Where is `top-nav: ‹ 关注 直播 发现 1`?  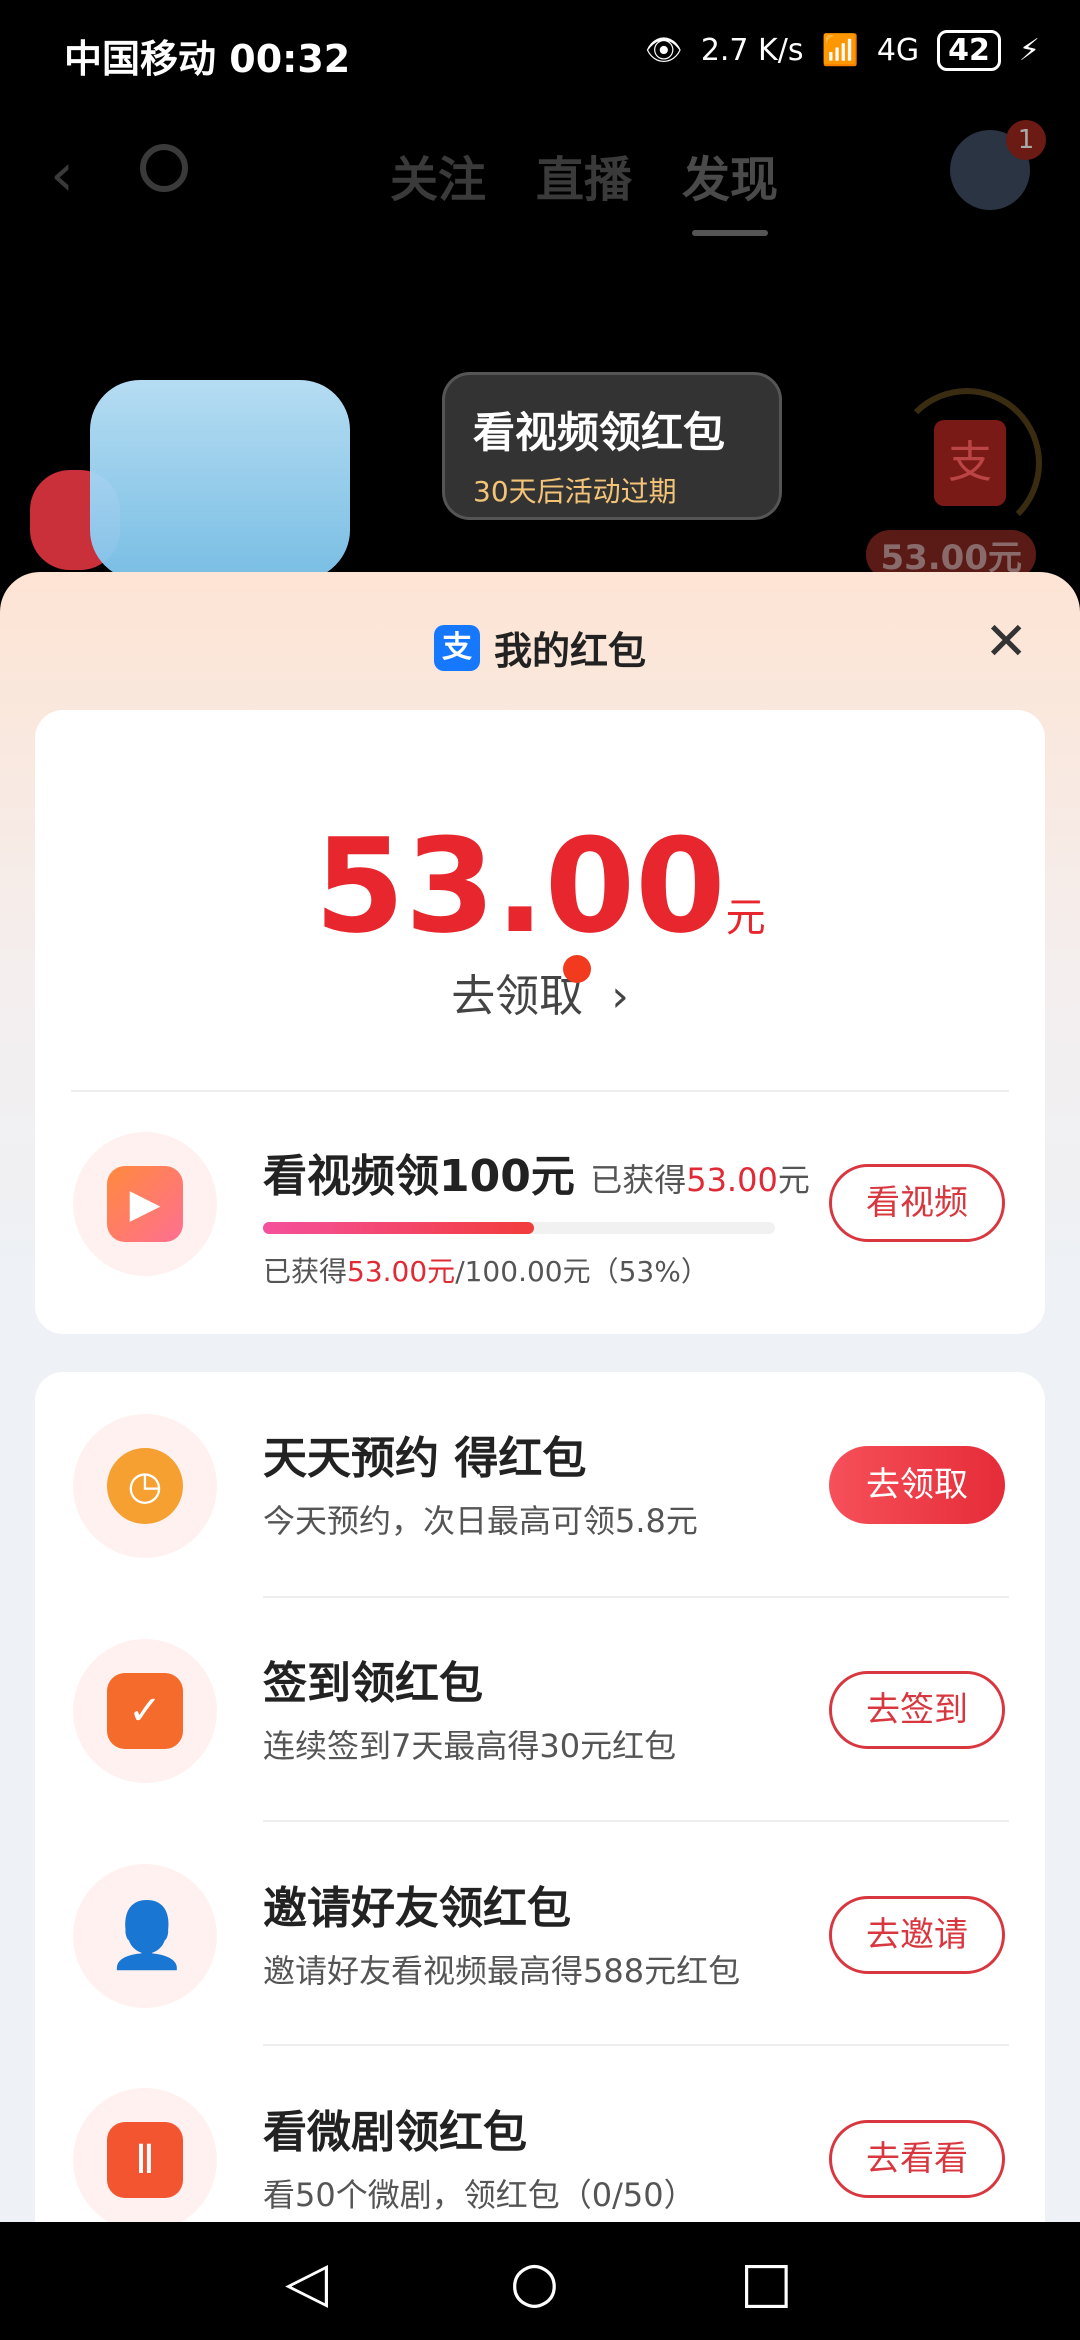
top-nav: ‹ 关注 直播 发现 1 is located at coordinates (540, 178).